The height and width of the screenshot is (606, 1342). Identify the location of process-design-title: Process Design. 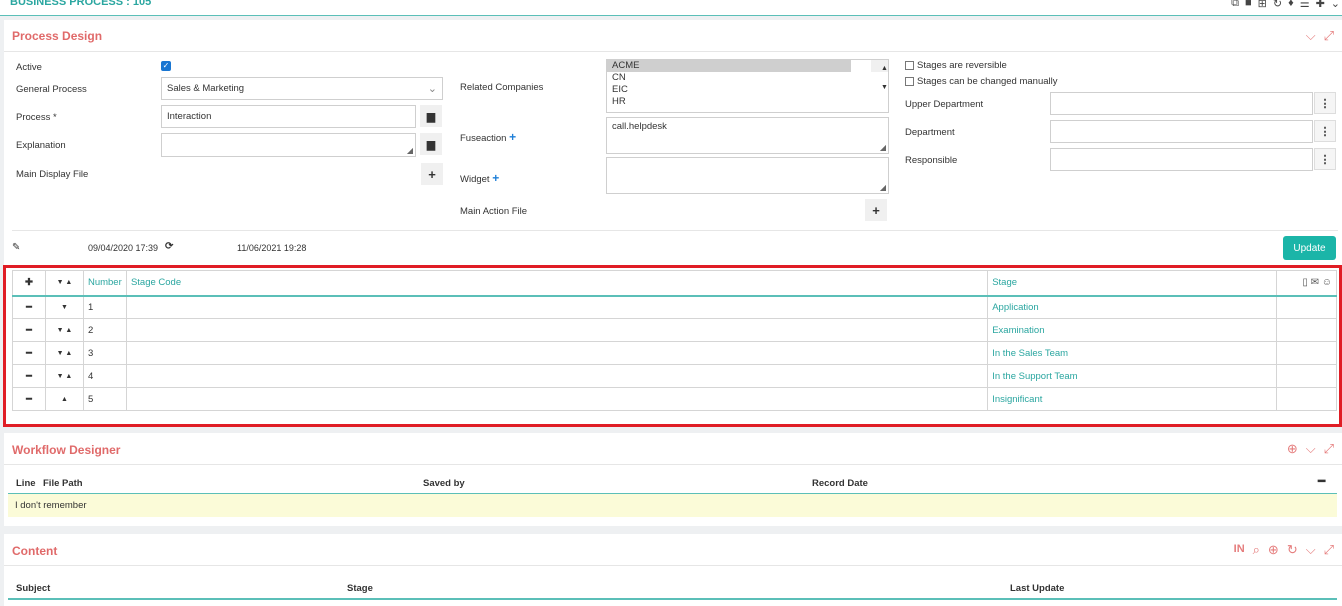
(57, 36).